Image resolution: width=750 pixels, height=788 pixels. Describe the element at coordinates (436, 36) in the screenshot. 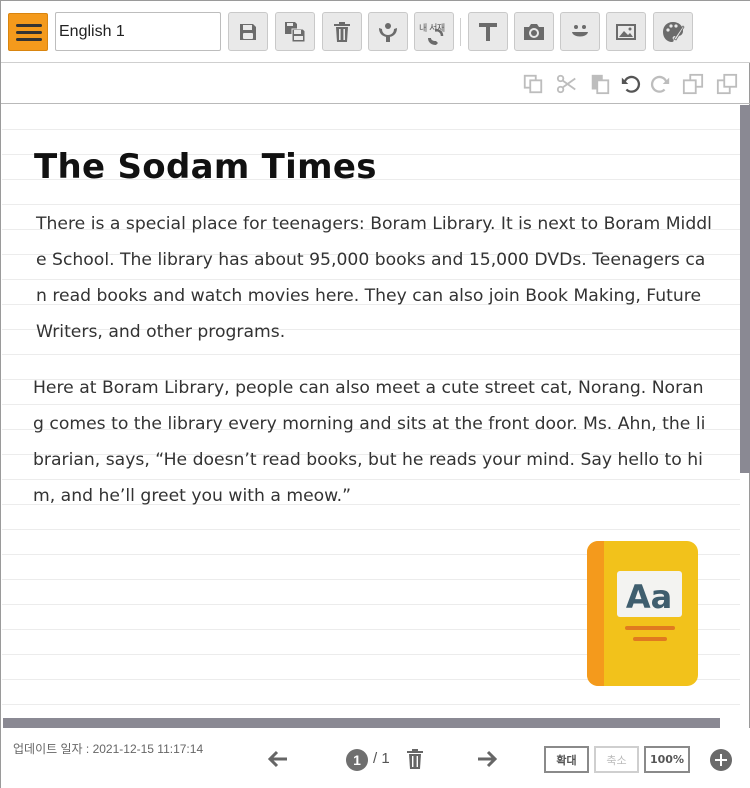

I see `bookshelf-icon` at that location.